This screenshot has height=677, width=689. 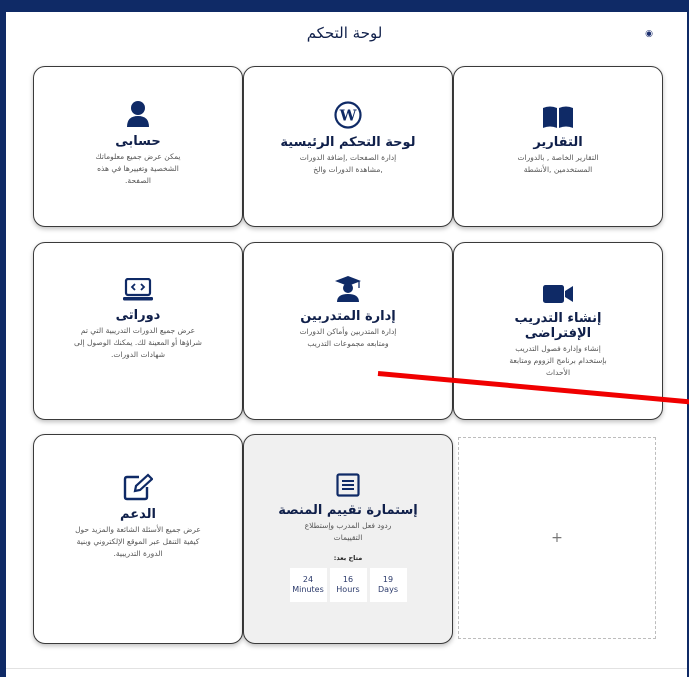 What do you see at coordinates (348, 510) in the screenshot?
I see `card-title: إستمارة تقييم المنصة` at bounding box center [348, 510].